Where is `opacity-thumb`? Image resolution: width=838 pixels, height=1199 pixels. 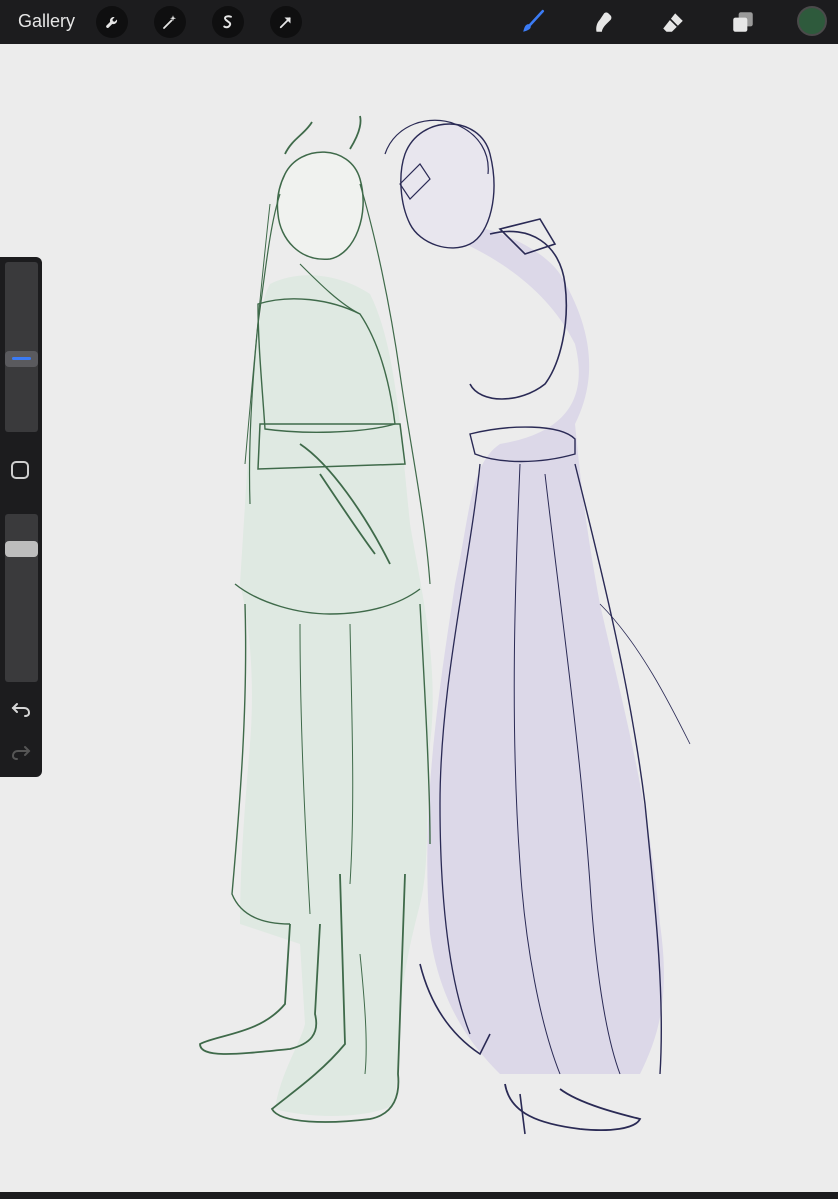 opacity-thumb is located at coordinates (21, 549).